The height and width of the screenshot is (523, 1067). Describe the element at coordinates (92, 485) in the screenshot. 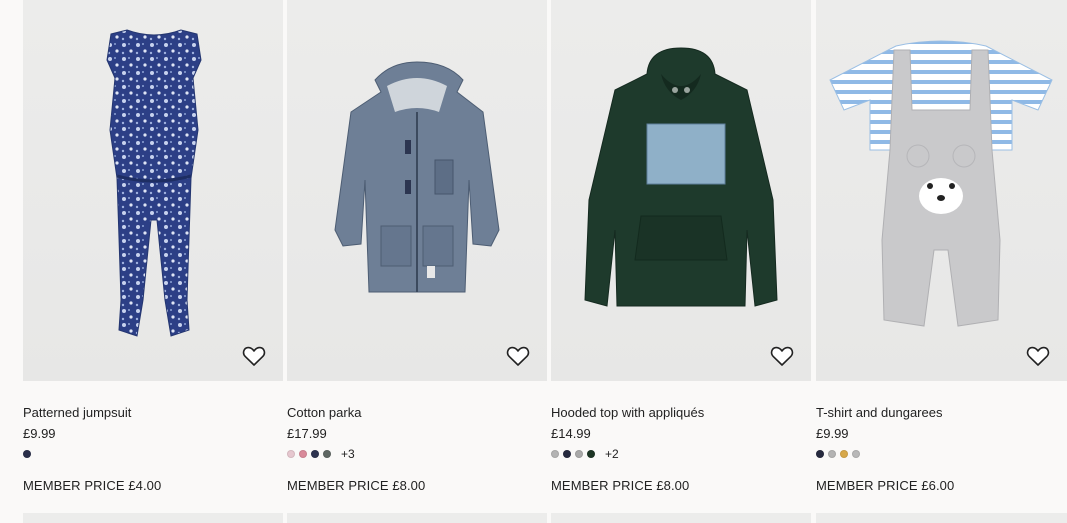

I see `member-price: MEMBER PRICE £4.00` at that location.